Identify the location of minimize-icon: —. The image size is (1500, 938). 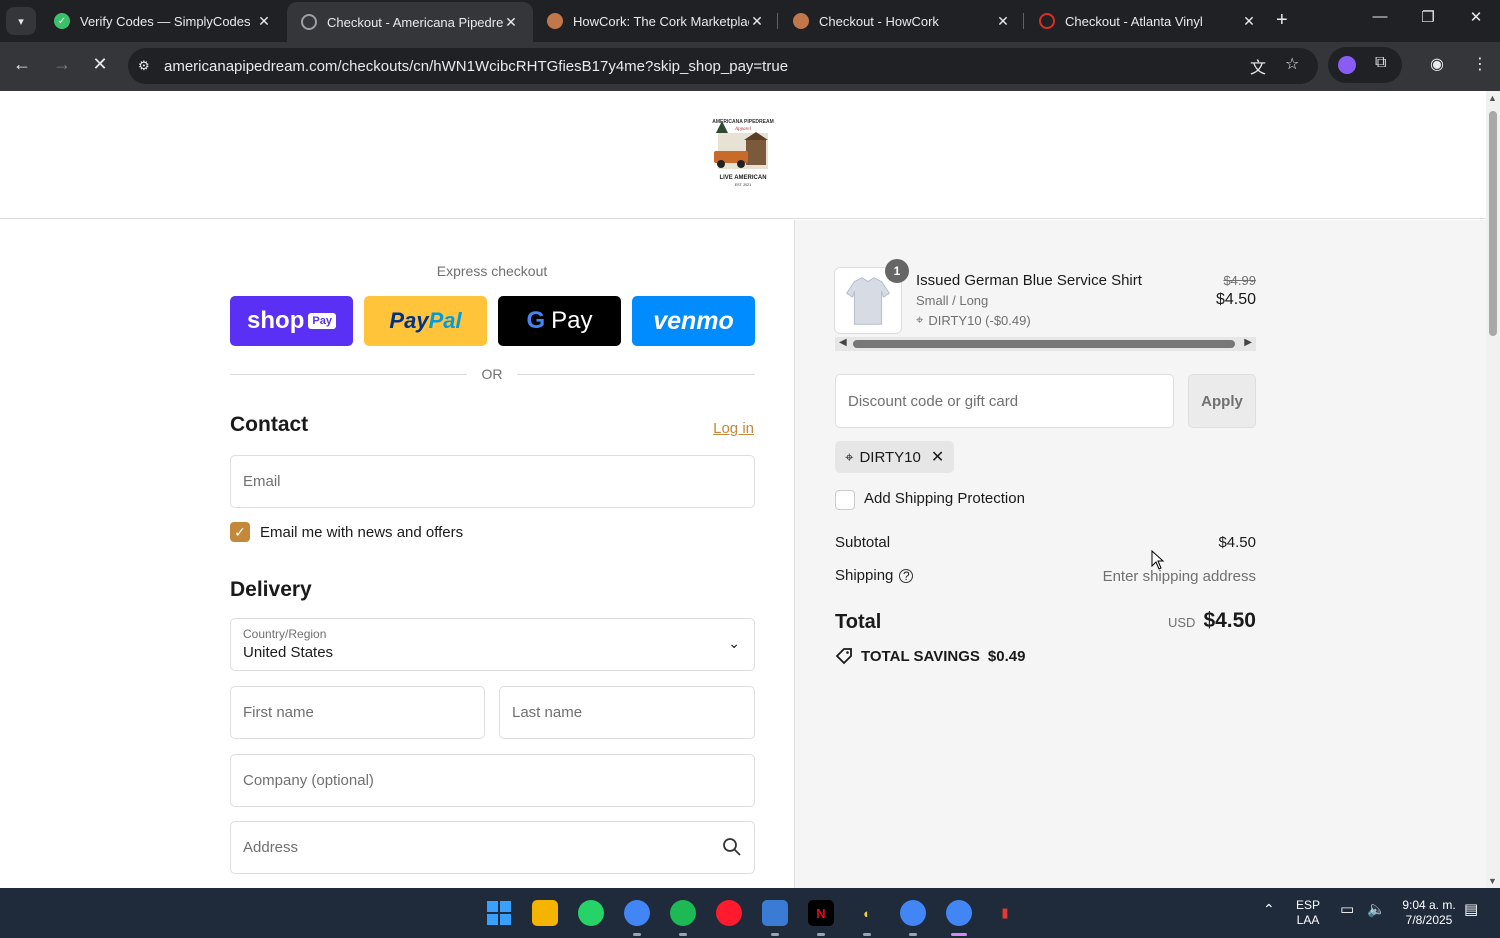
(1380, 16).